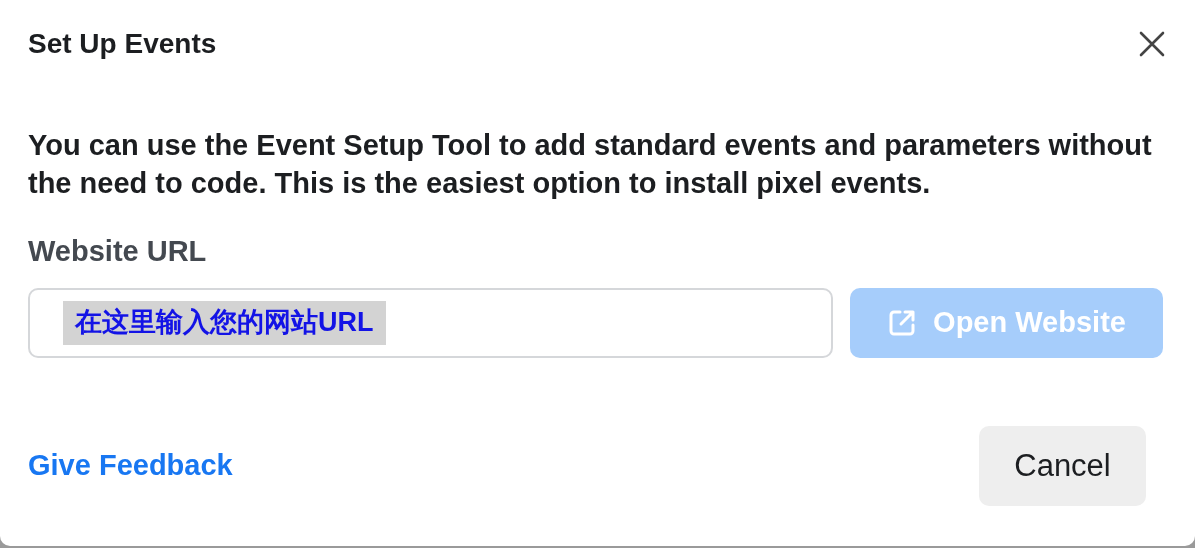 The width and height of the screenshot is (1195, 548). I want to click on field-label: Website URL, so click(117, 251).